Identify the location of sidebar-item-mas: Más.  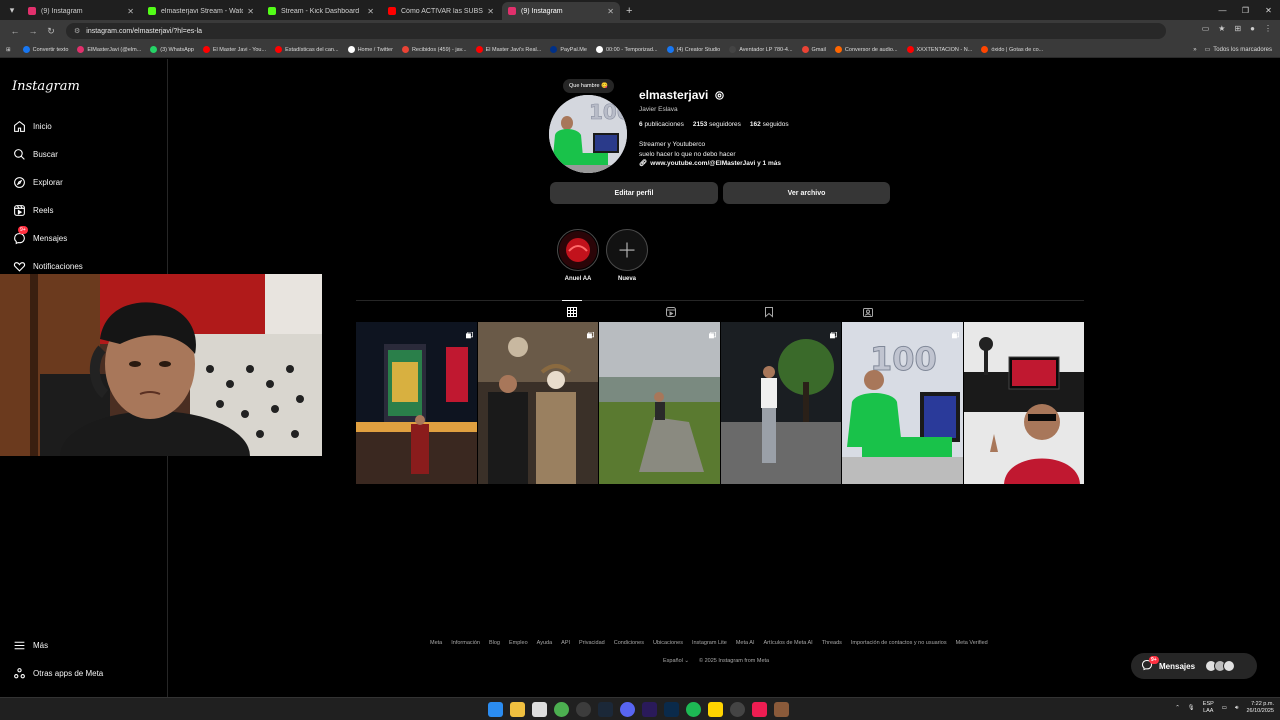
(30, 645).